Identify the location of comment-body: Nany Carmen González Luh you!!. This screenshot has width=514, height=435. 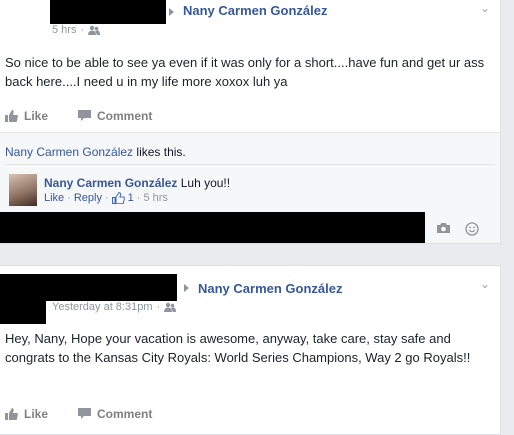
(137, 183).